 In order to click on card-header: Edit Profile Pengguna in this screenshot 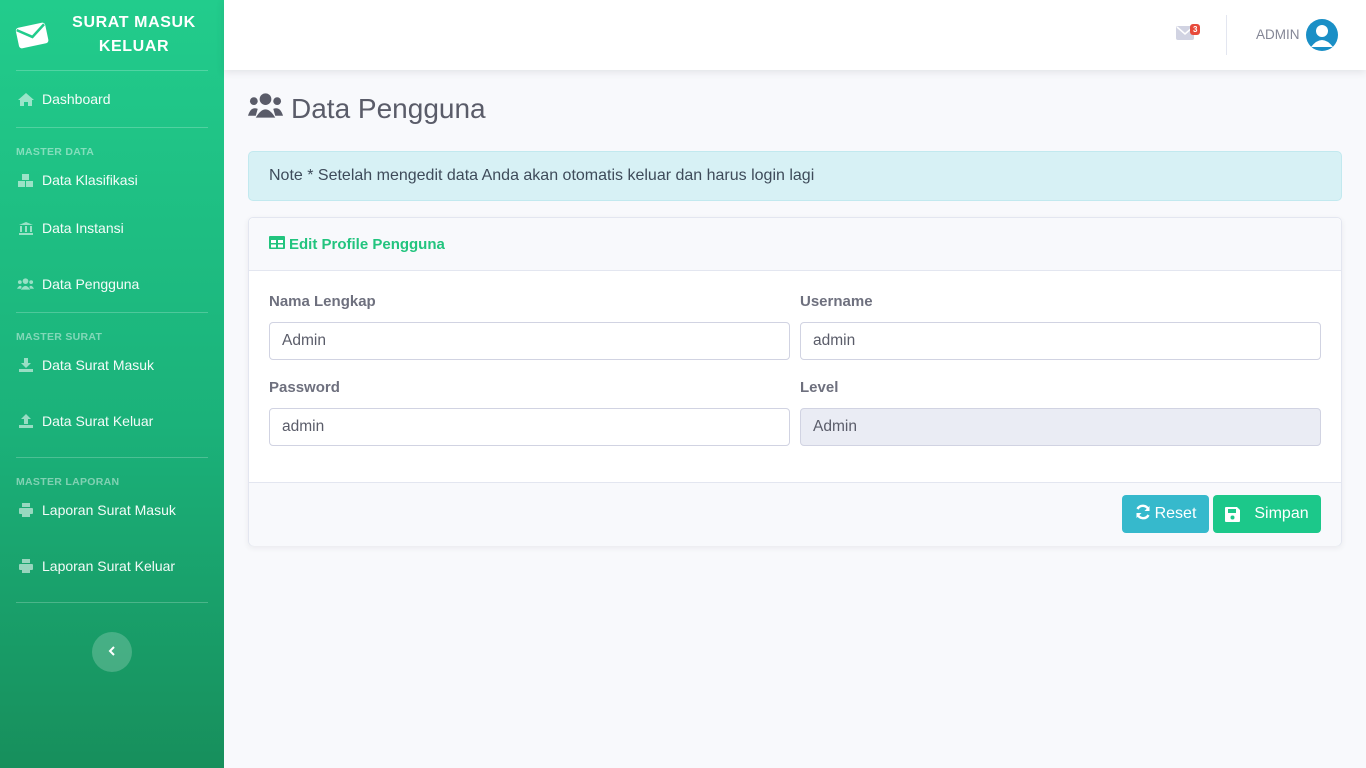, I will do `click(795, 244)`.